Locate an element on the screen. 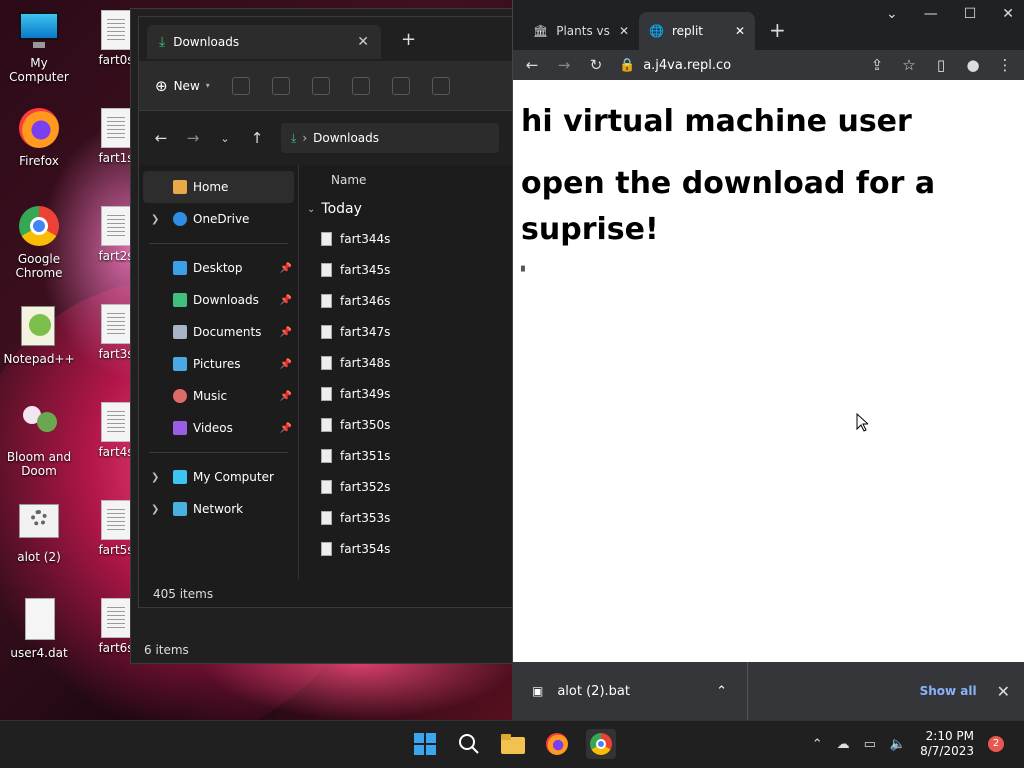  desktop-icon-label: Notepad++ is located at coordinates (39, 359).